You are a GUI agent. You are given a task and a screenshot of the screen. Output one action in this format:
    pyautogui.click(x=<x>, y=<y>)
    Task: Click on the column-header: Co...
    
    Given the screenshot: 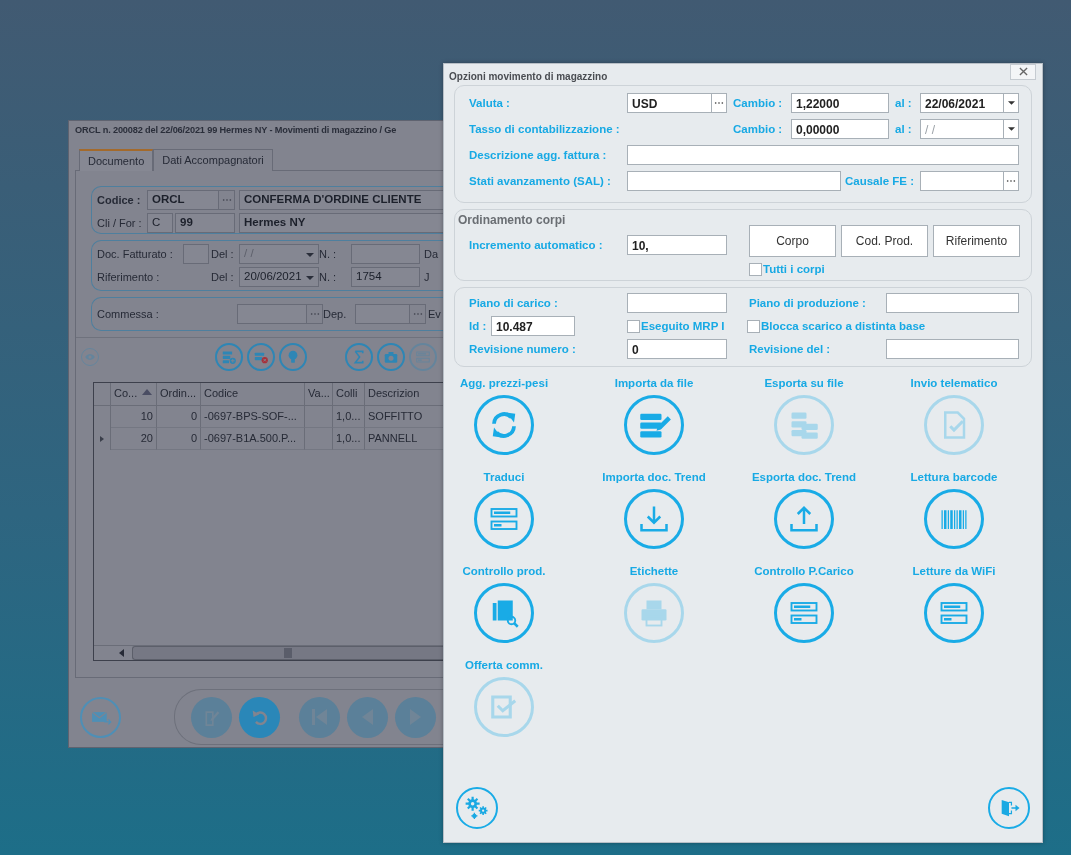 What is the action you would take?
    pyautogui.click(x=134, y=394)
    